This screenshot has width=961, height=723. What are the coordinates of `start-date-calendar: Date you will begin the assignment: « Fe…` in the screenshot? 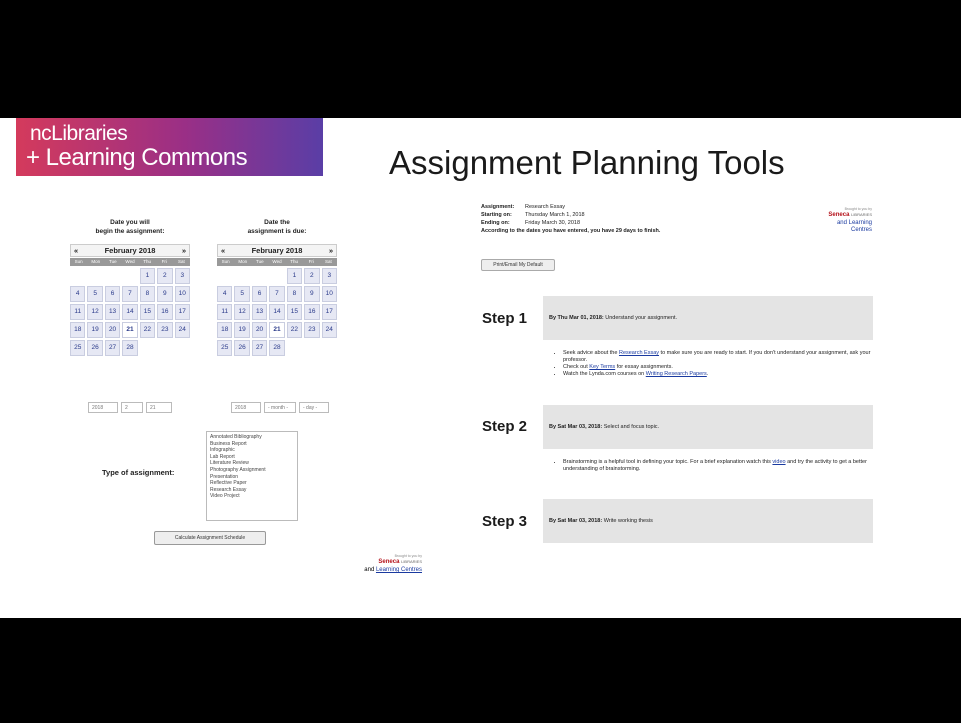 It's located at (130, 287).